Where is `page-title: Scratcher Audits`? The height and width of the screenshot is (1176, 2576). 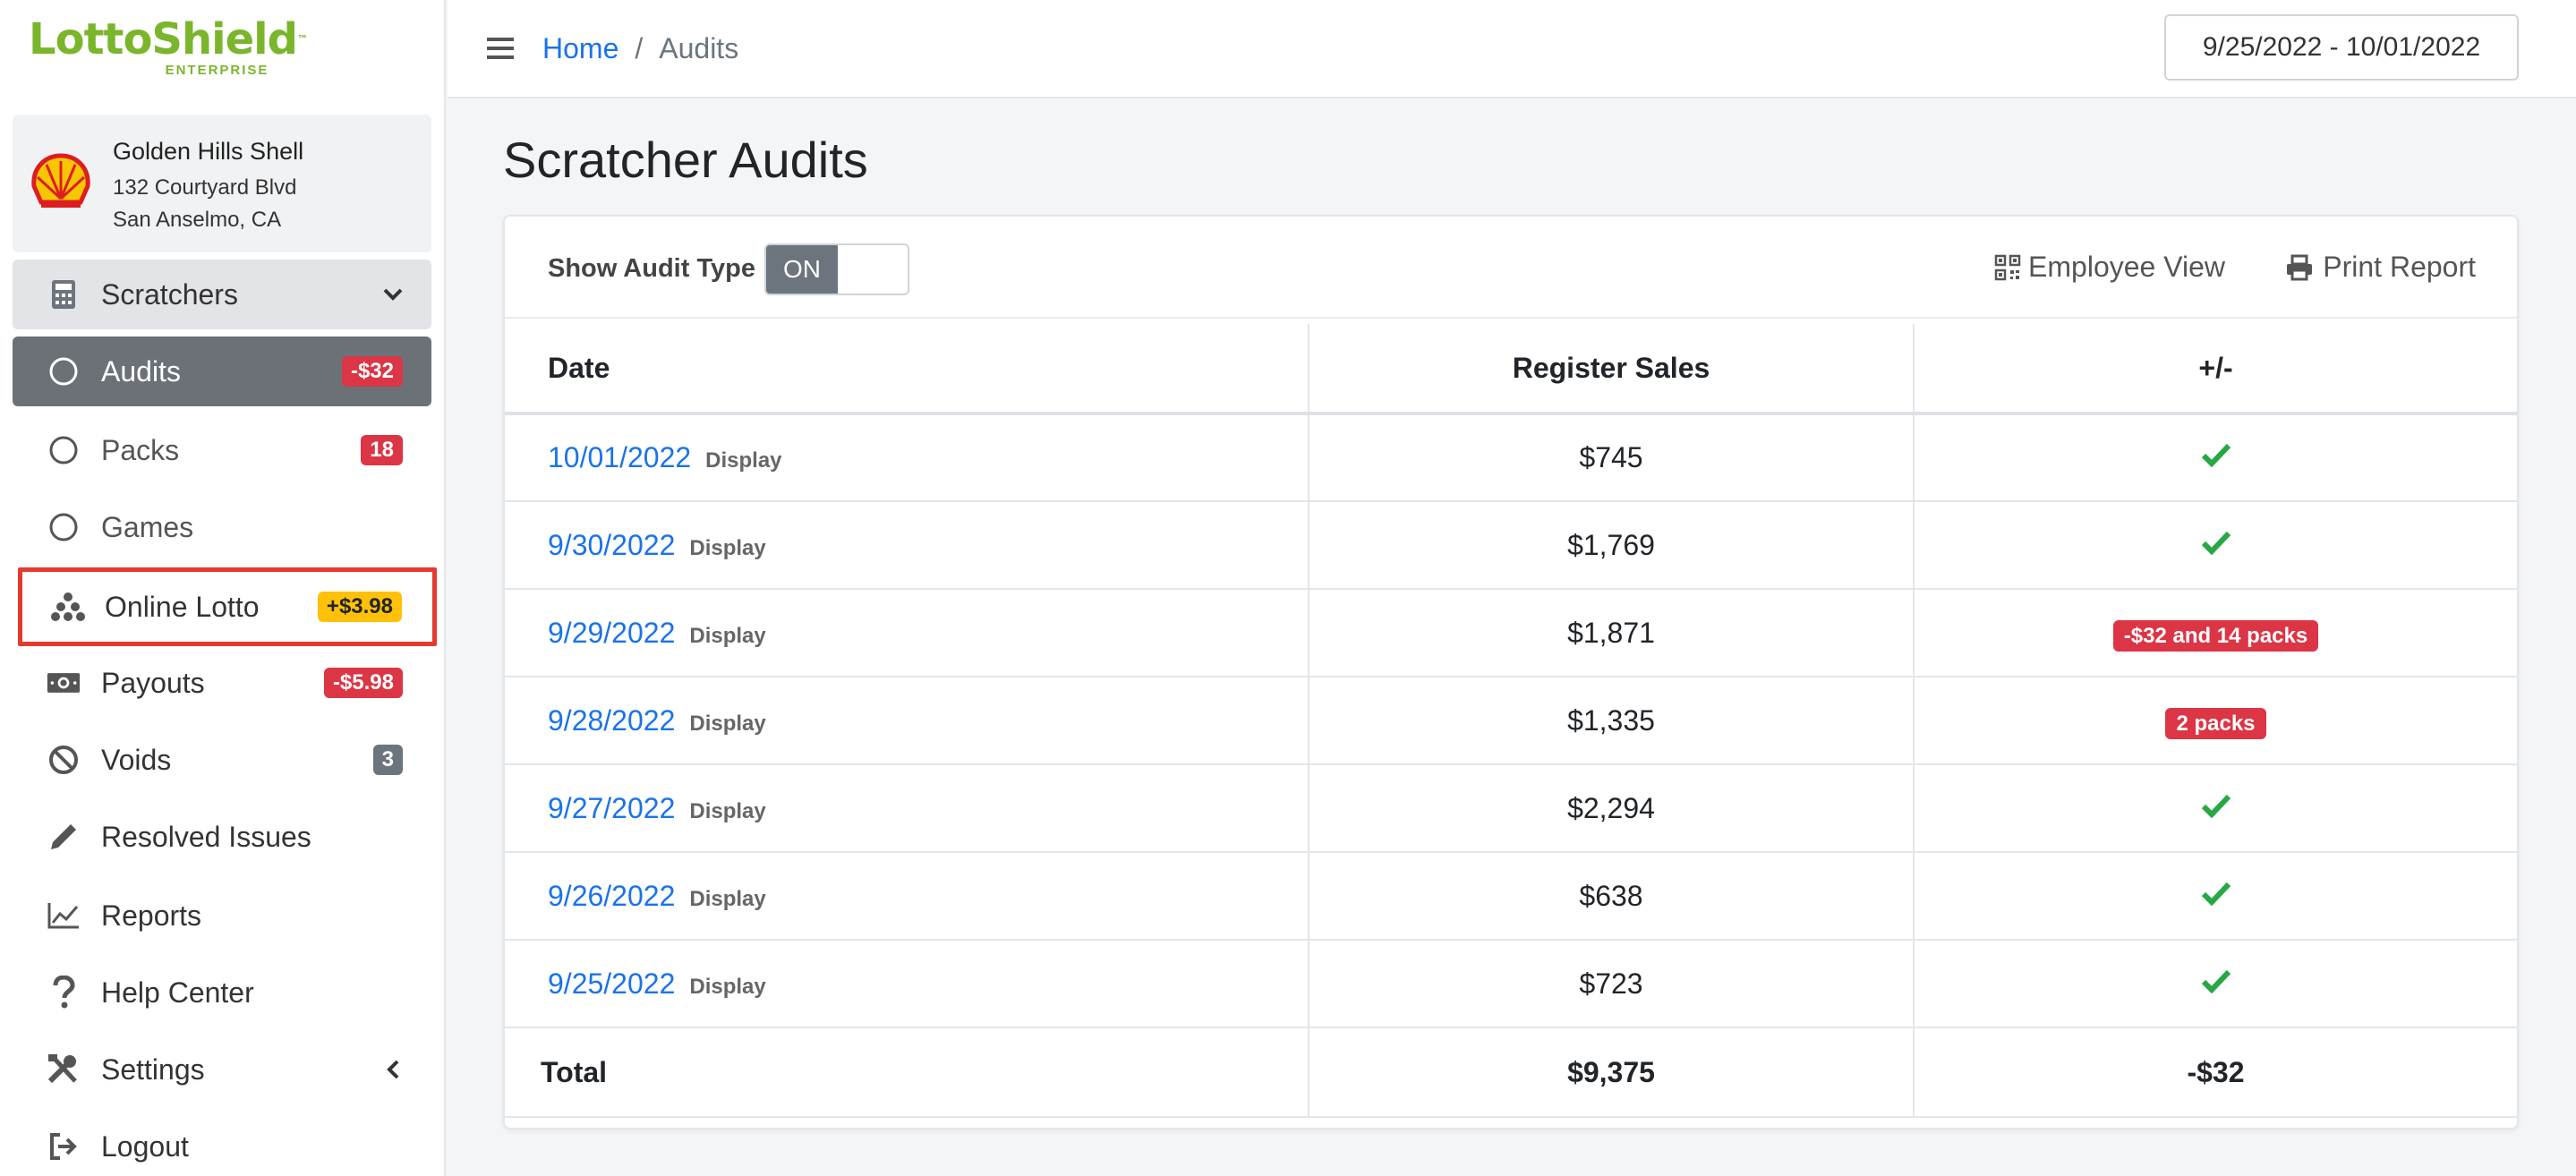 page-title: Scratcher Audits is located at coordinates (685, 160).